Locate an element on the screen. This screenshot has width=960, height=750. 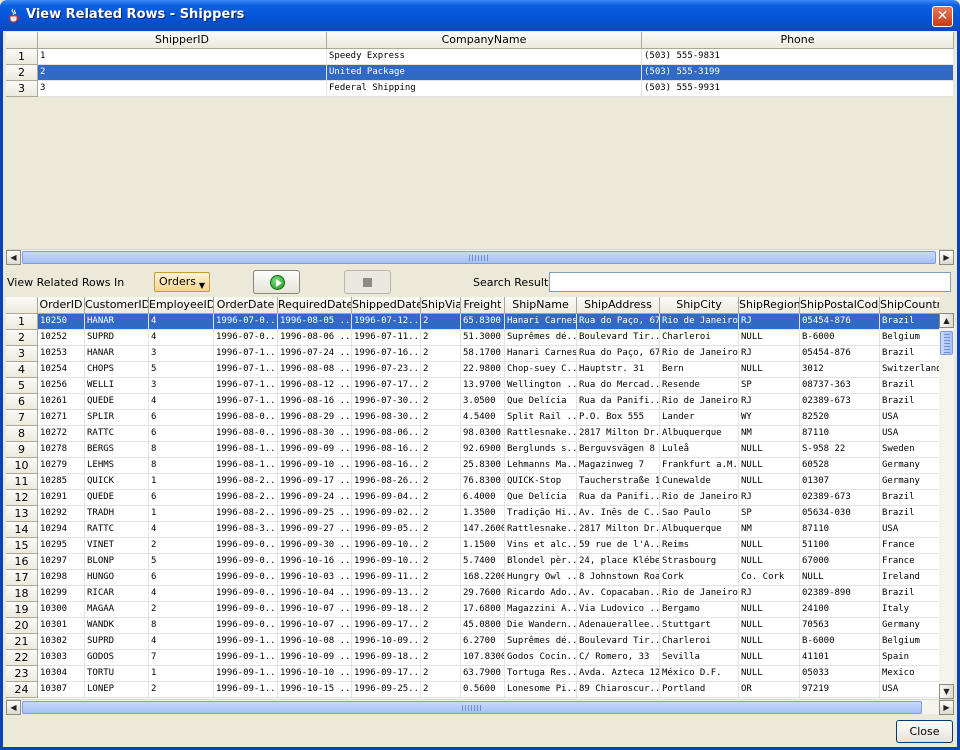
table-cell: 5 is located at coordinates (181, 370).